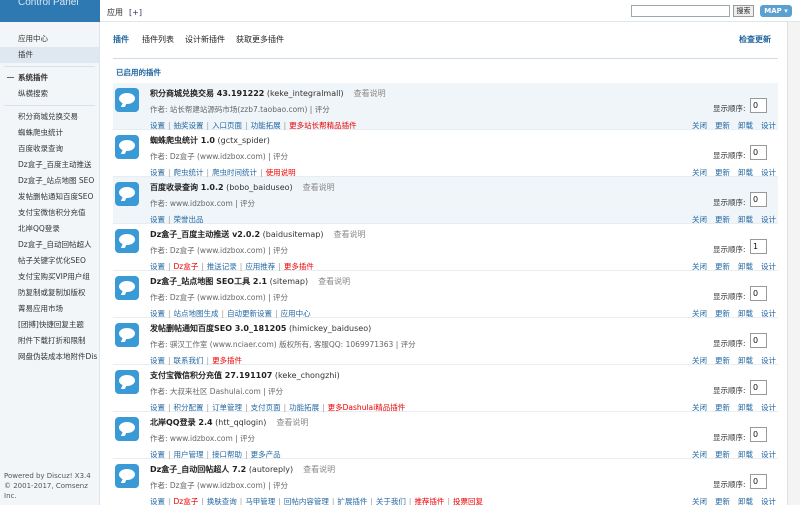 Image resolution: width=800 pixels, height=505 pixels. What do you see at coordinates (49, 78) in the screenshot?
I see `sidebar-group-system: 系统插件` at bounding box center [49, 78].